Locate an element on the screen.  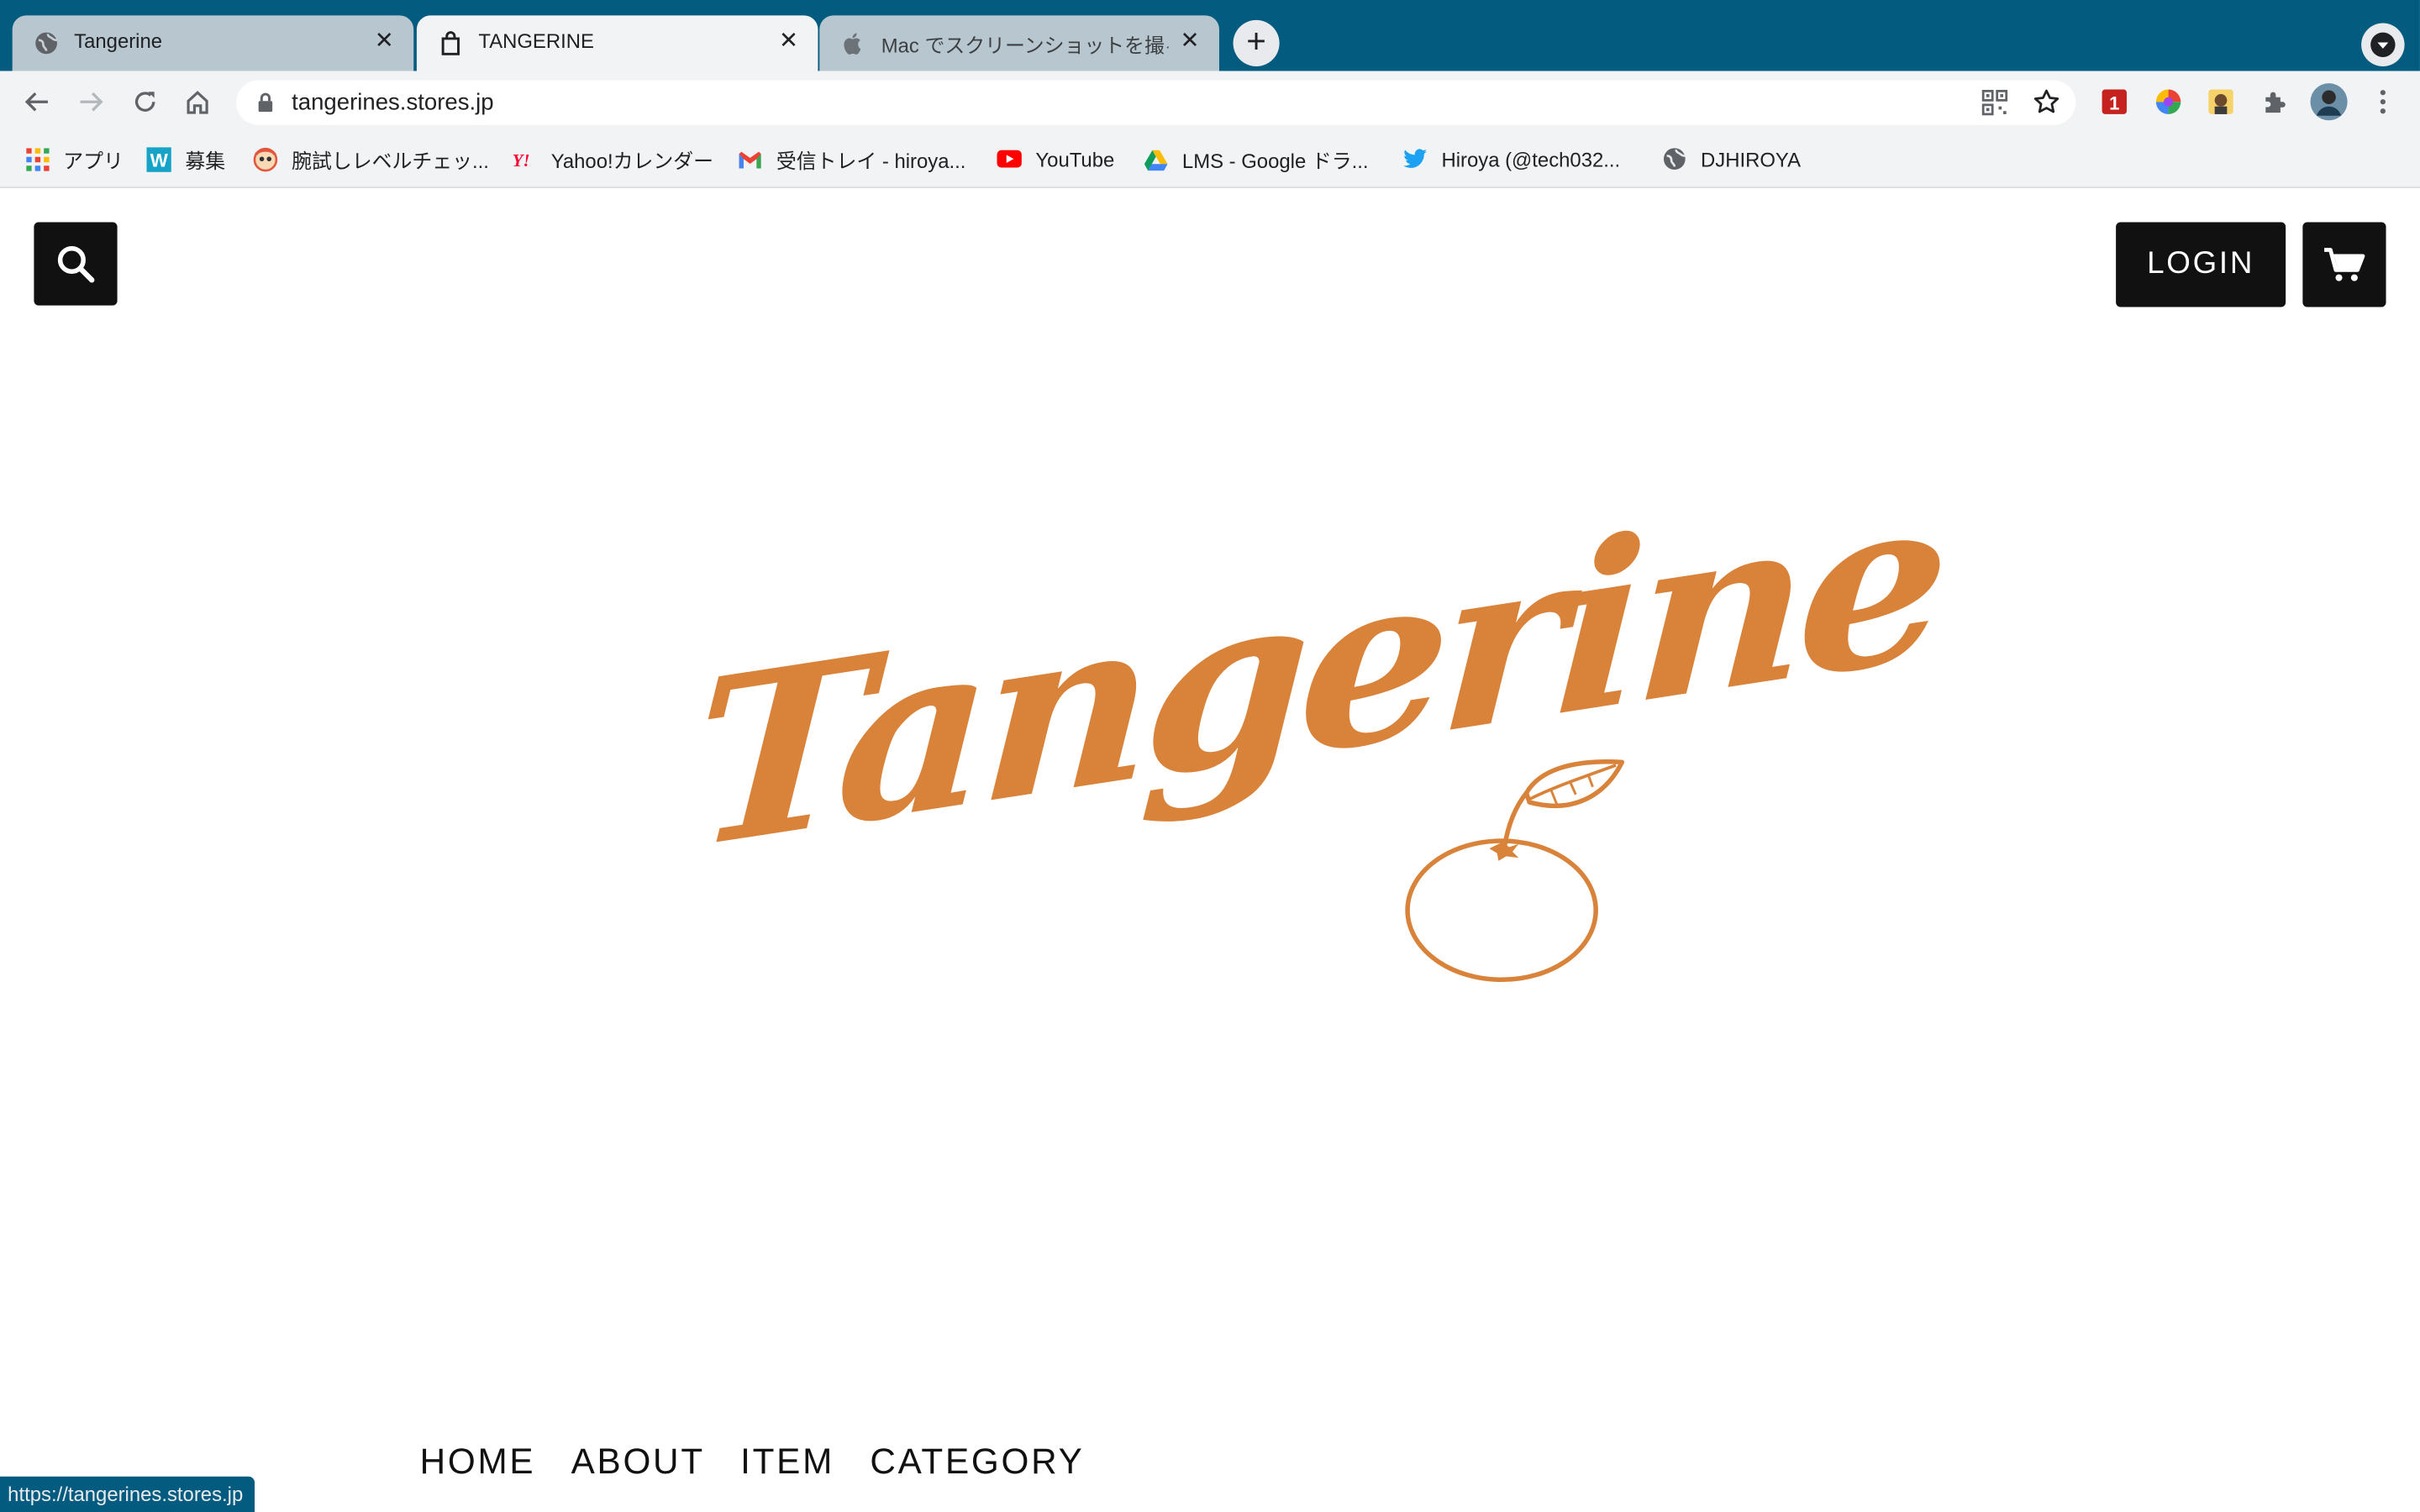
bookmark-star-icon is located at coordinates (2046, 105).